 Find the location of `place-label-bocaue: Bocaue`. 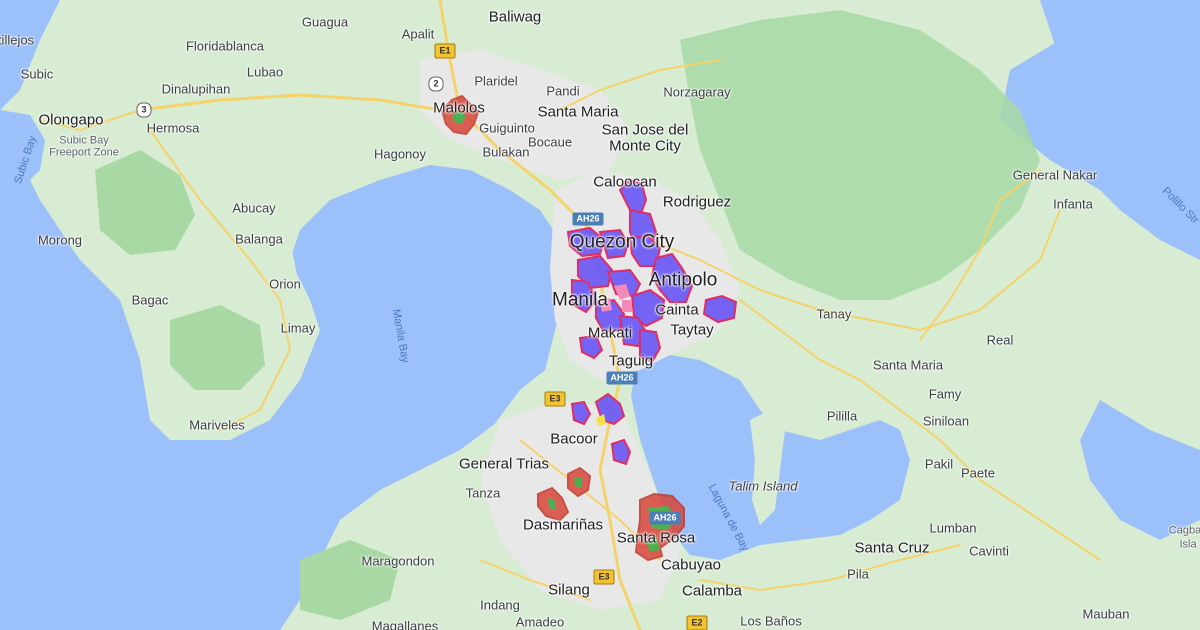

place-label-bocaue: Bocaue is located at coordinates (550, 142).